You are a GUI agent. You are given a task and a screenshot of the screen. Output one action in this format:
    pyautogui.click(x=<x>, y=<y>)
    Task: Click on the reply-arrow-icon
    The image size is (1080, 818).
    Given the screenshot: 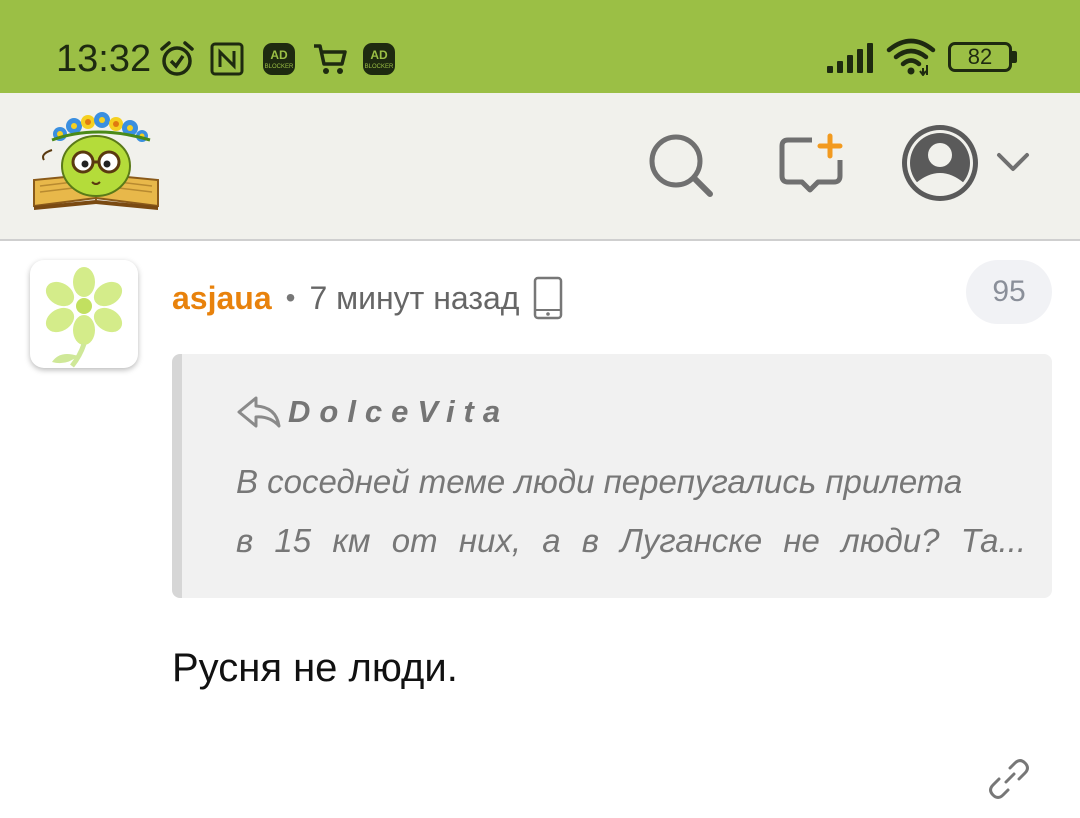 What is the action you would take?
    pyautogui.click(x=259, y=412)
    